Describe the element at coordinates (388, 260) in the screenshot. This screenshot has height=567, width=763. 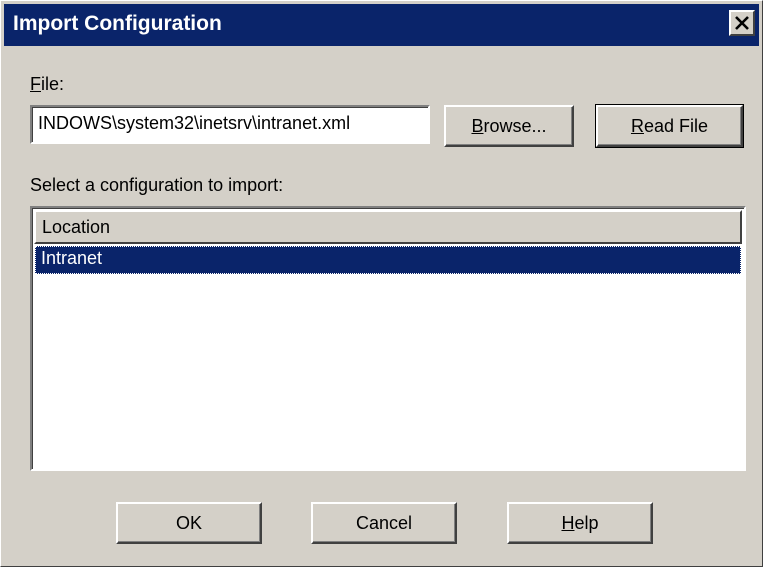
I see `list-item: Intranet` at that location.